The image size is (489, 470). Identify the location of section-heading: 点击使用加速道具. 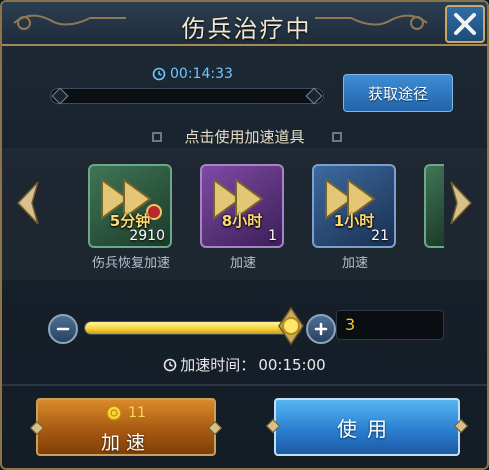
(244, 137).